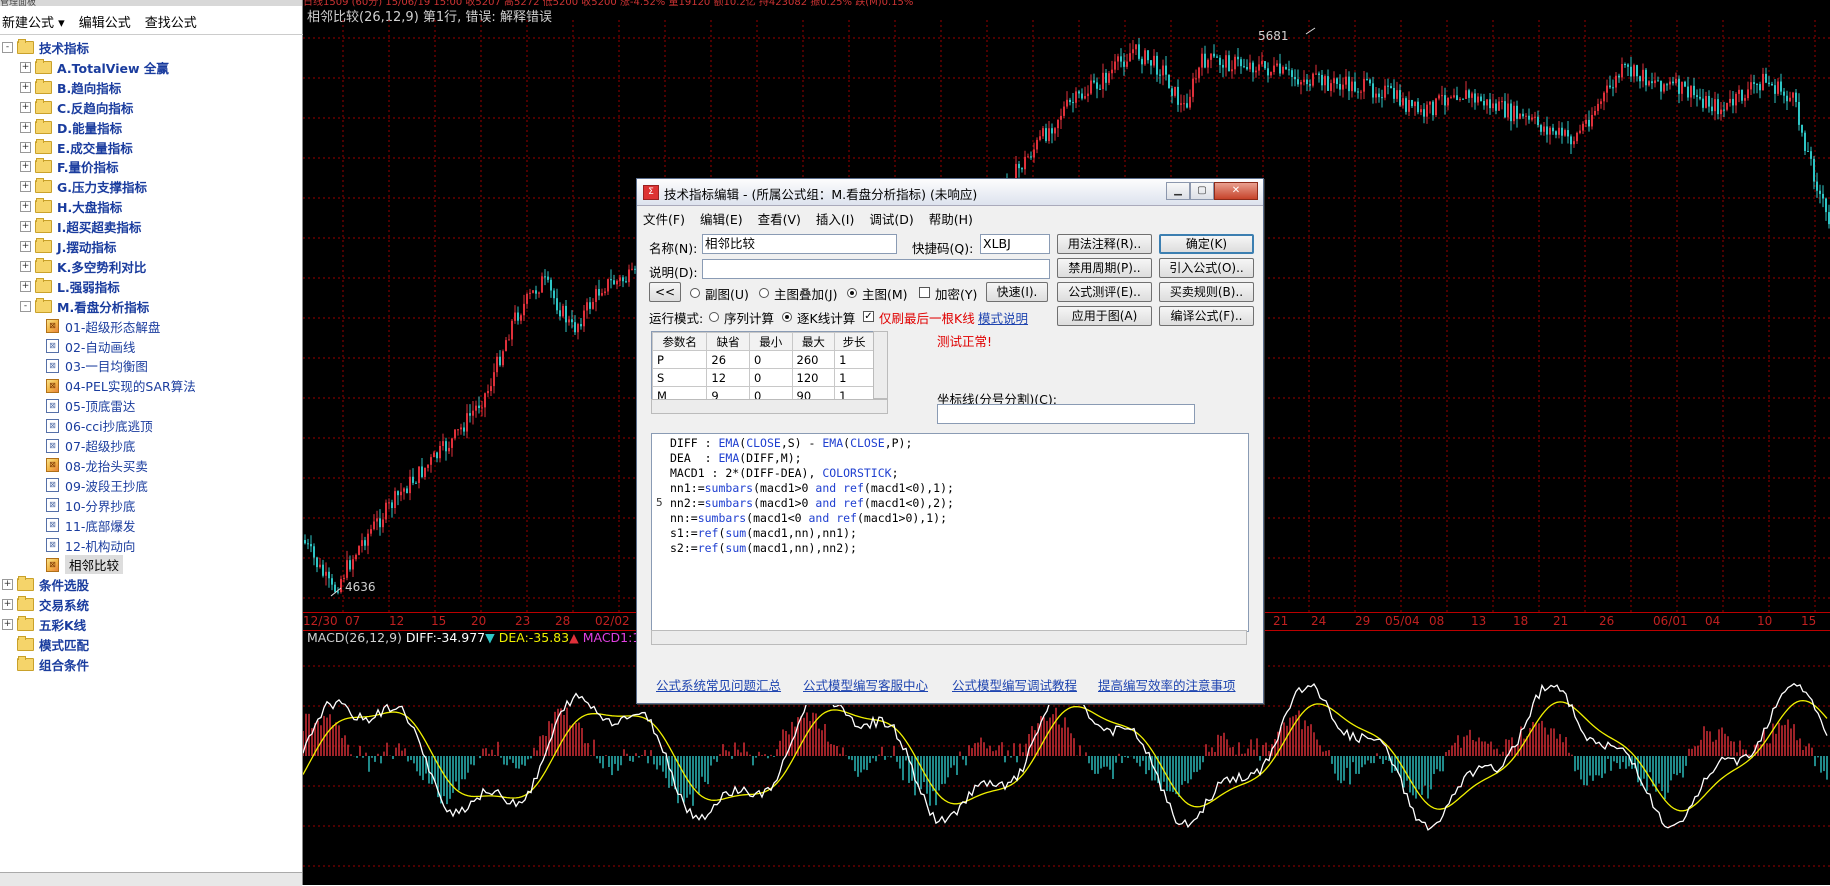 Image resolution: width=1830 pixels, height=886 pixels. I want to click on edit-formula-button: 编辑公式, so click(105, 21).